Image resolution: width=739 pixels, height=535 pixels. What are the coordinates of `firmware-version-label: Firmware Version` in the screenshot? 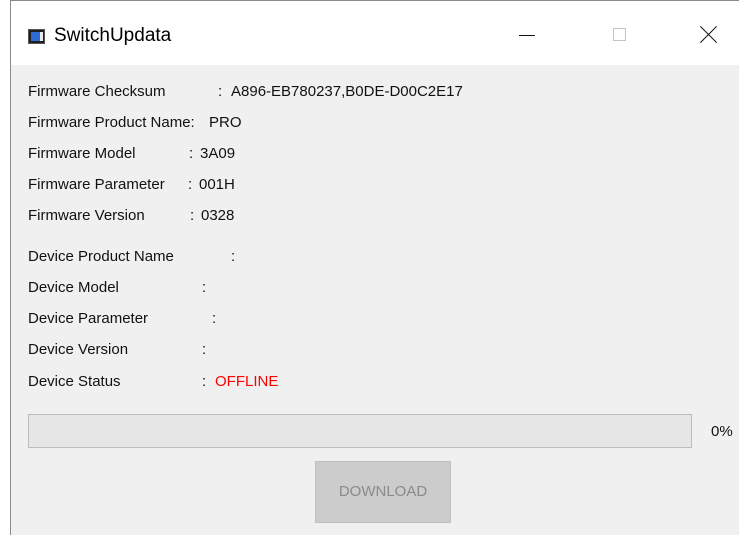 It's located at (86, 215).